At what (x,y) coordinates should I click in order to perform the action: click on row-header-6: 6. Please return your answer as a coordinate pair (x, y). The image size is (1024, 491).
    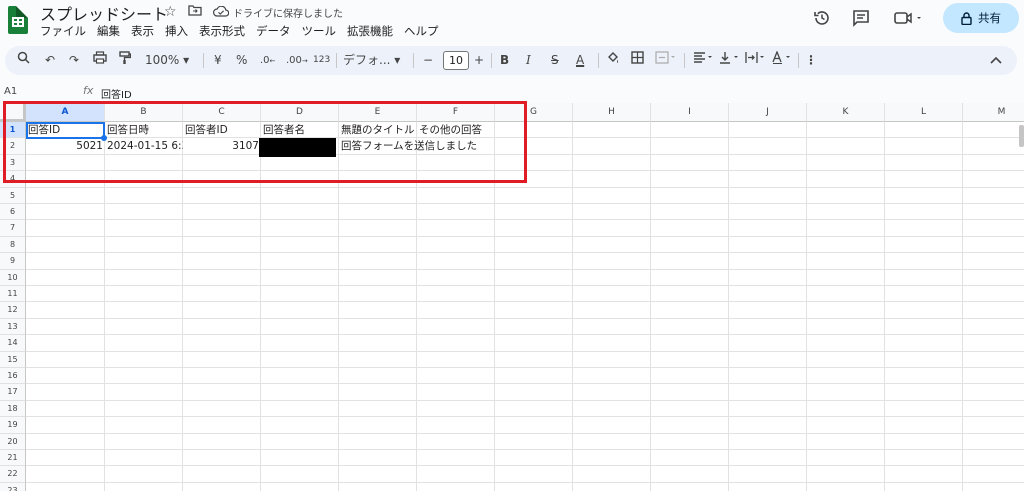
    Looking at the image, I should click on (13, 212).